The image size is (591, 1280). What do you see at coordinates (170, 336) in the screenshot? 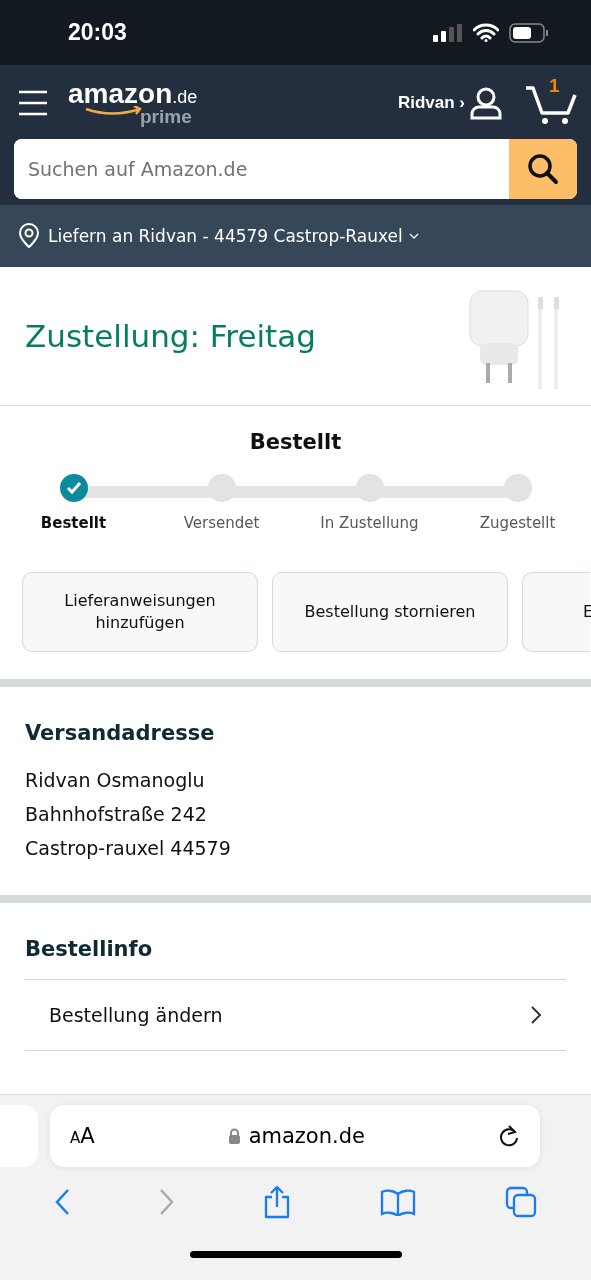
I see `delivery-date-title: Zustellung: Freitag` at bounding box center [170, 336].